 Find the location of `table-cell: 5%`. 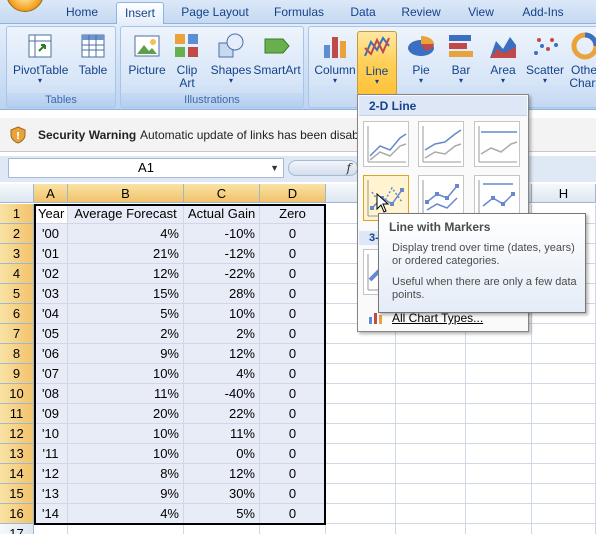

table-cell: 5% is located at coordinates (126, 314).